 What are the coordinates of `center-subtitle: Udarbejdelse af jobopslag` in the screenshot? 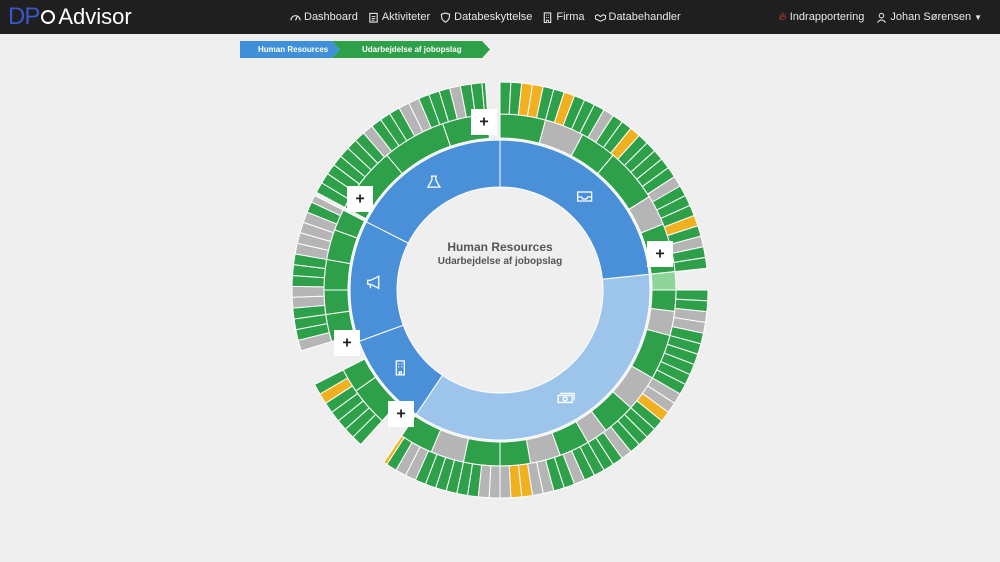 It's located at (500, 261).